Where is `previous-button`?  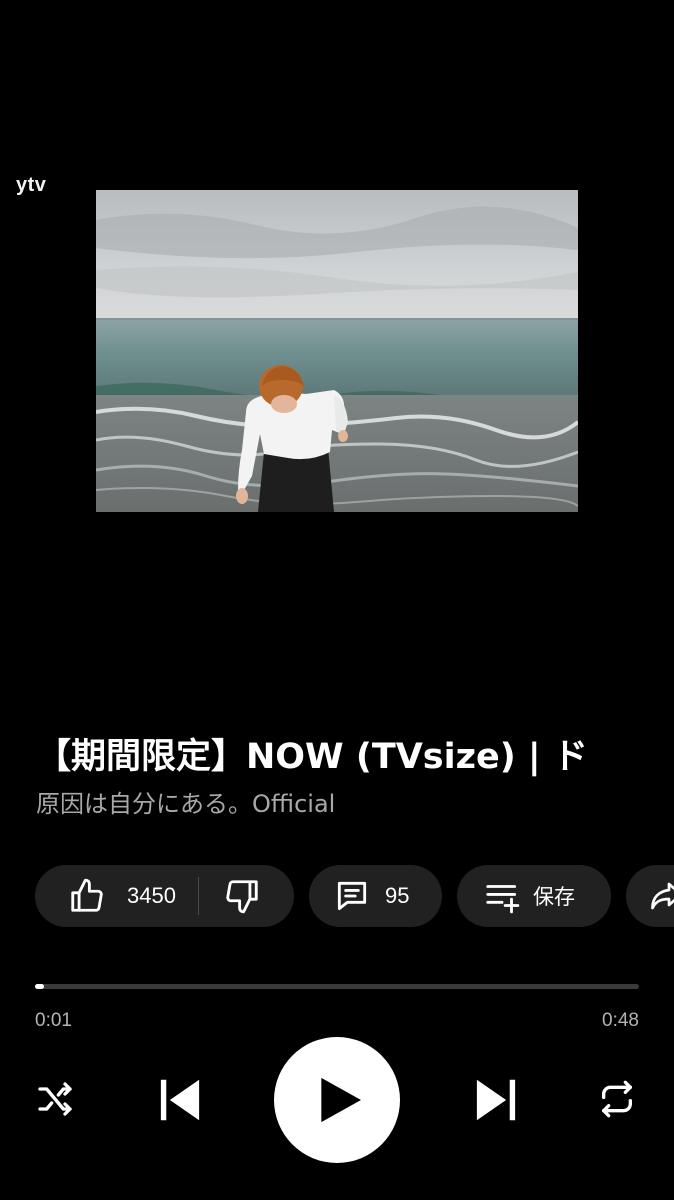
previous-button is located at coordinates (180, 1100).